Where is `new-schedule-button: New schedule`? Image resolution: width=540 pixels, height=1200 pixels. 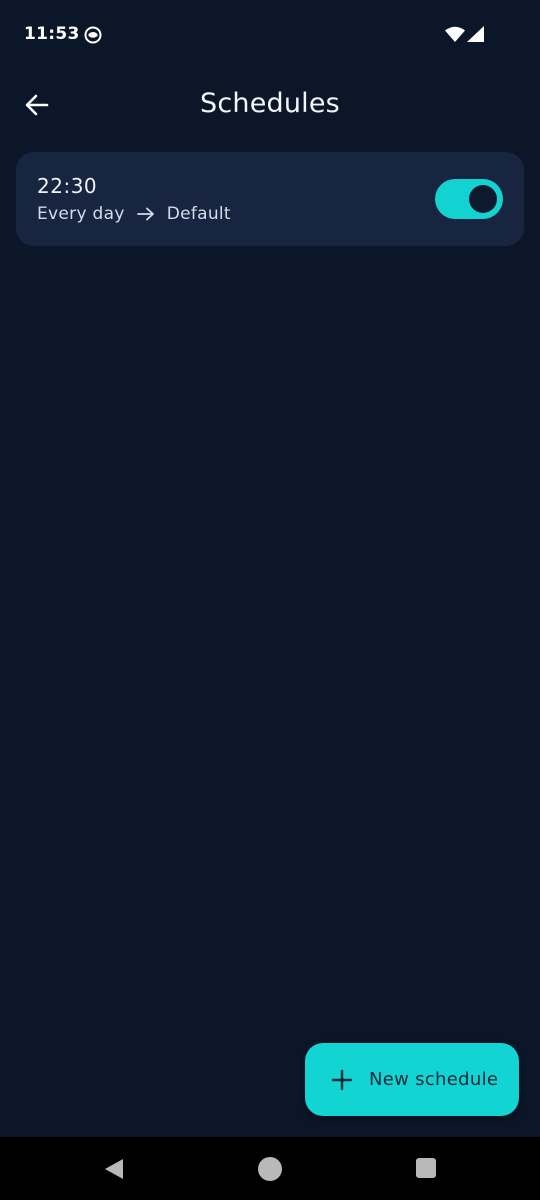 new-schedule-button: New schedule is located at coordinates (412, 1079).